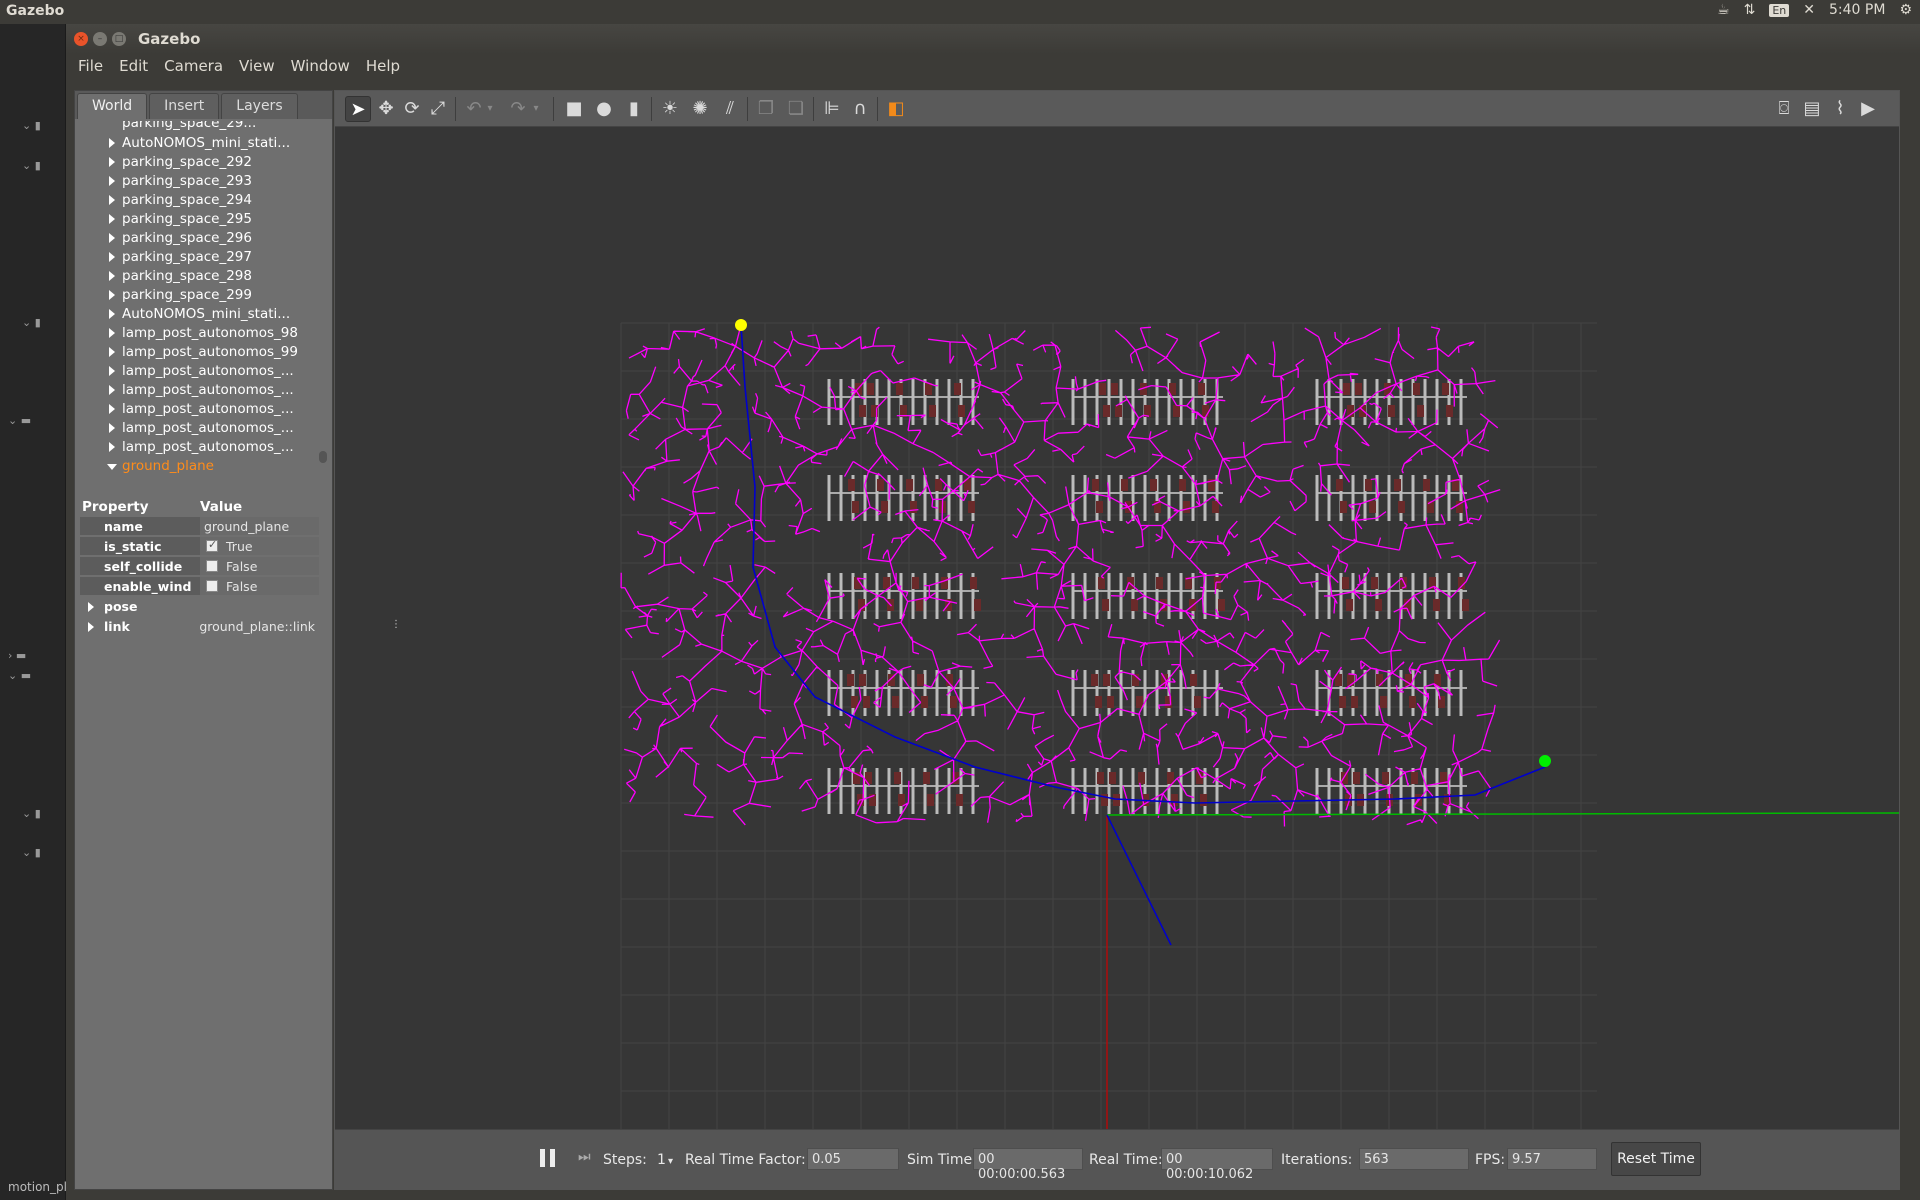 Image resolution: width=1920 pixels, height=1200 pixels. I want to click on is-static-checkbox, so click(212, 545).